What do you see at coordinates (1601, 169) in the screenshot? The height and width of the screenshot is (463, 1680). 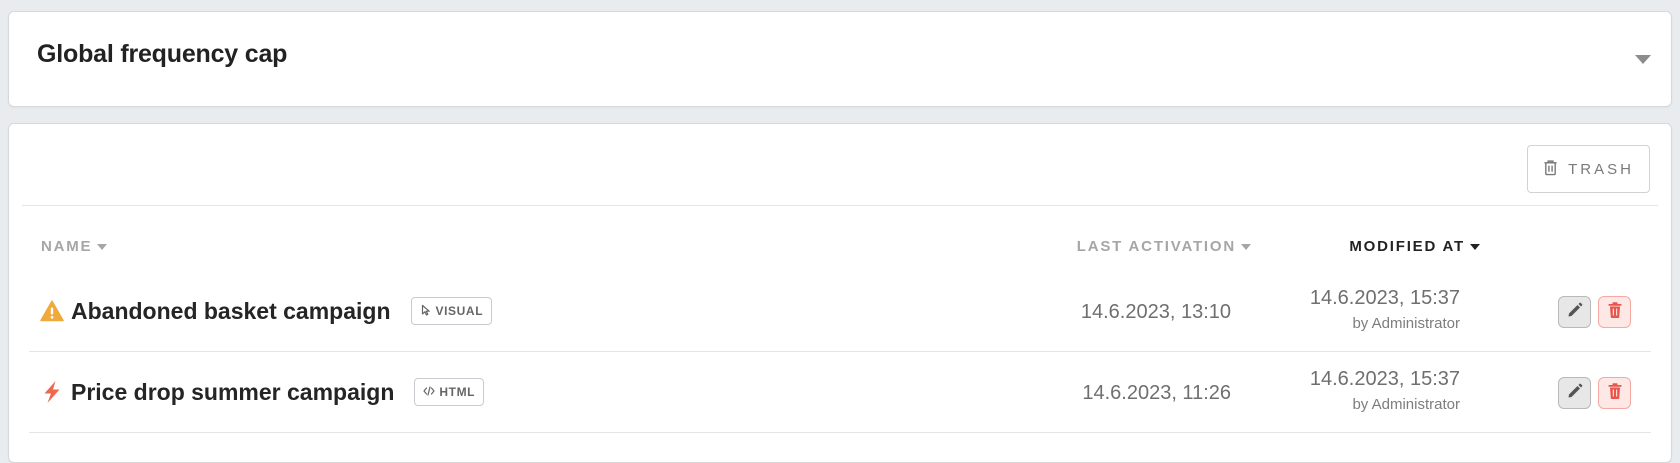 I see `trash-button-label: TRASH` at bounding box center [1601, 169].